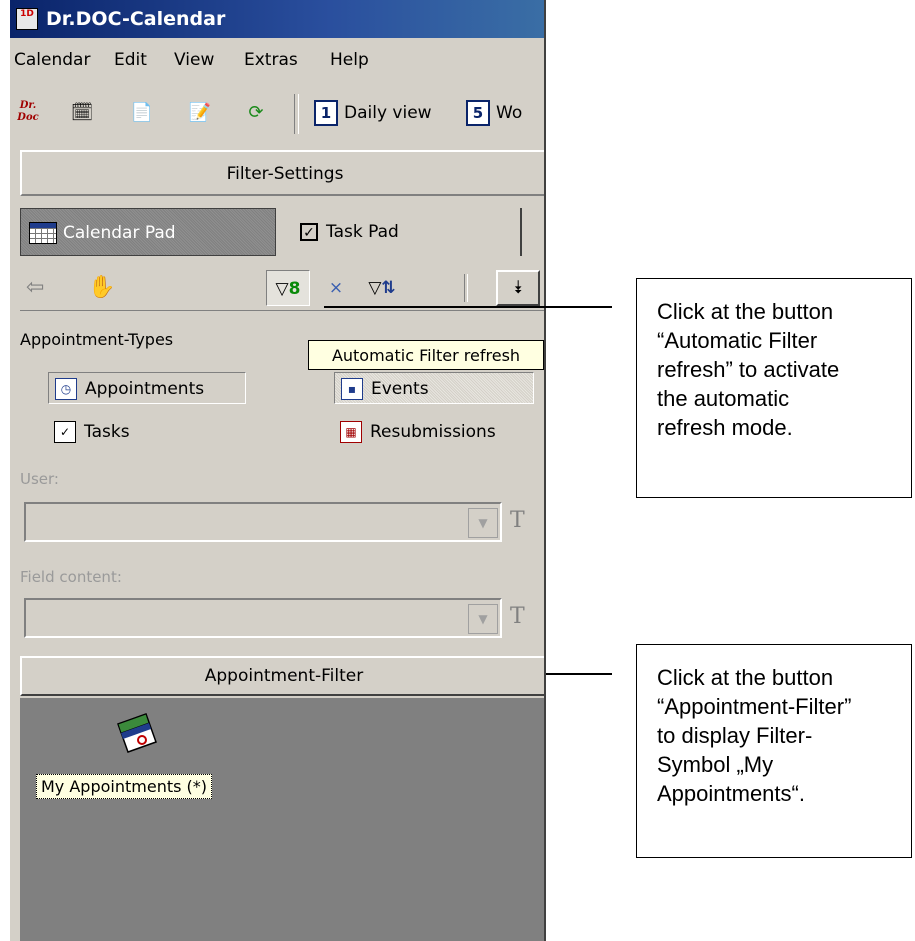 This screenshot has height=941, width=915. Describe the element at coordinates (282, 676) in the screenshot. I see `appointment-filter-button: Appointment-Filter` at that location.